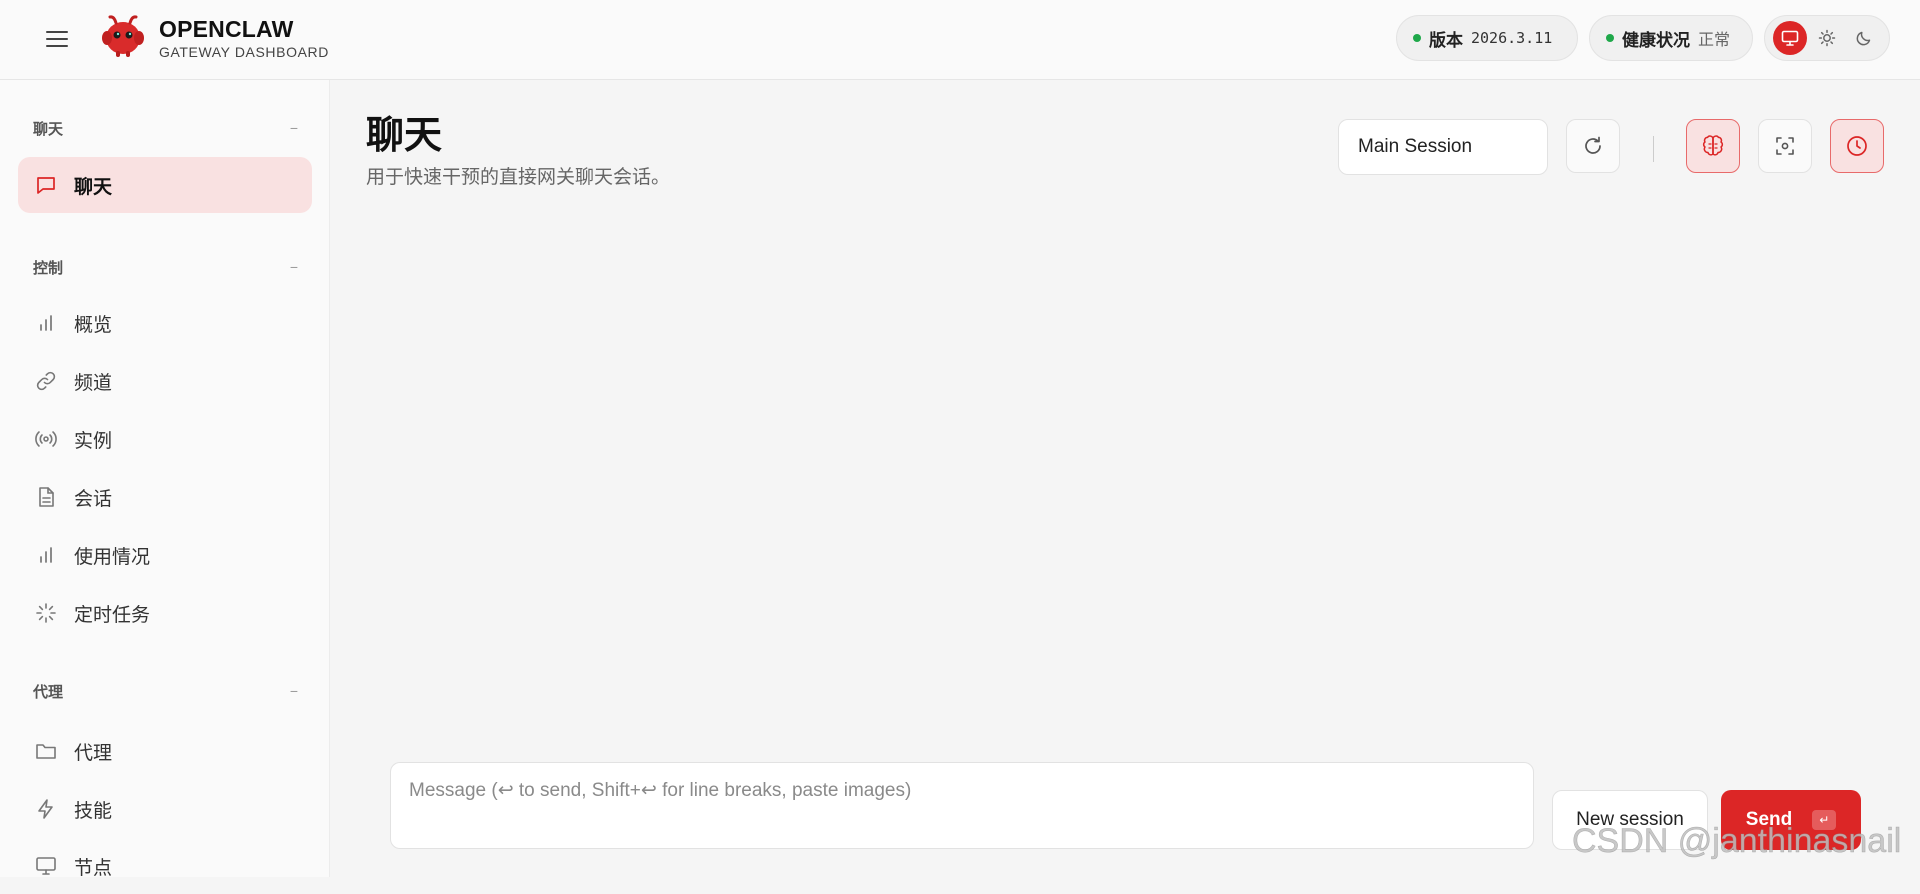 The height and width of the screenshot is (894, 1920). Describe the element at coordinates (48, 692) in the screenshot. I see `sidebar-group-title: 代理` at that location.